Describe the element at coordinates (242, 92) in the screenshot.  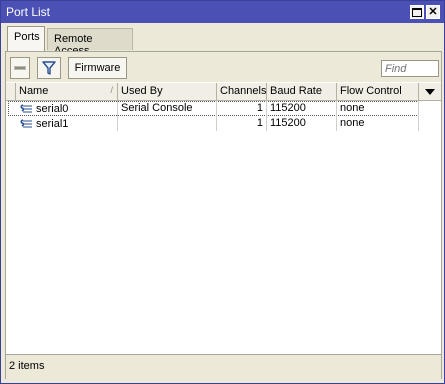
I see `column-header-channels: Channels` at that location.